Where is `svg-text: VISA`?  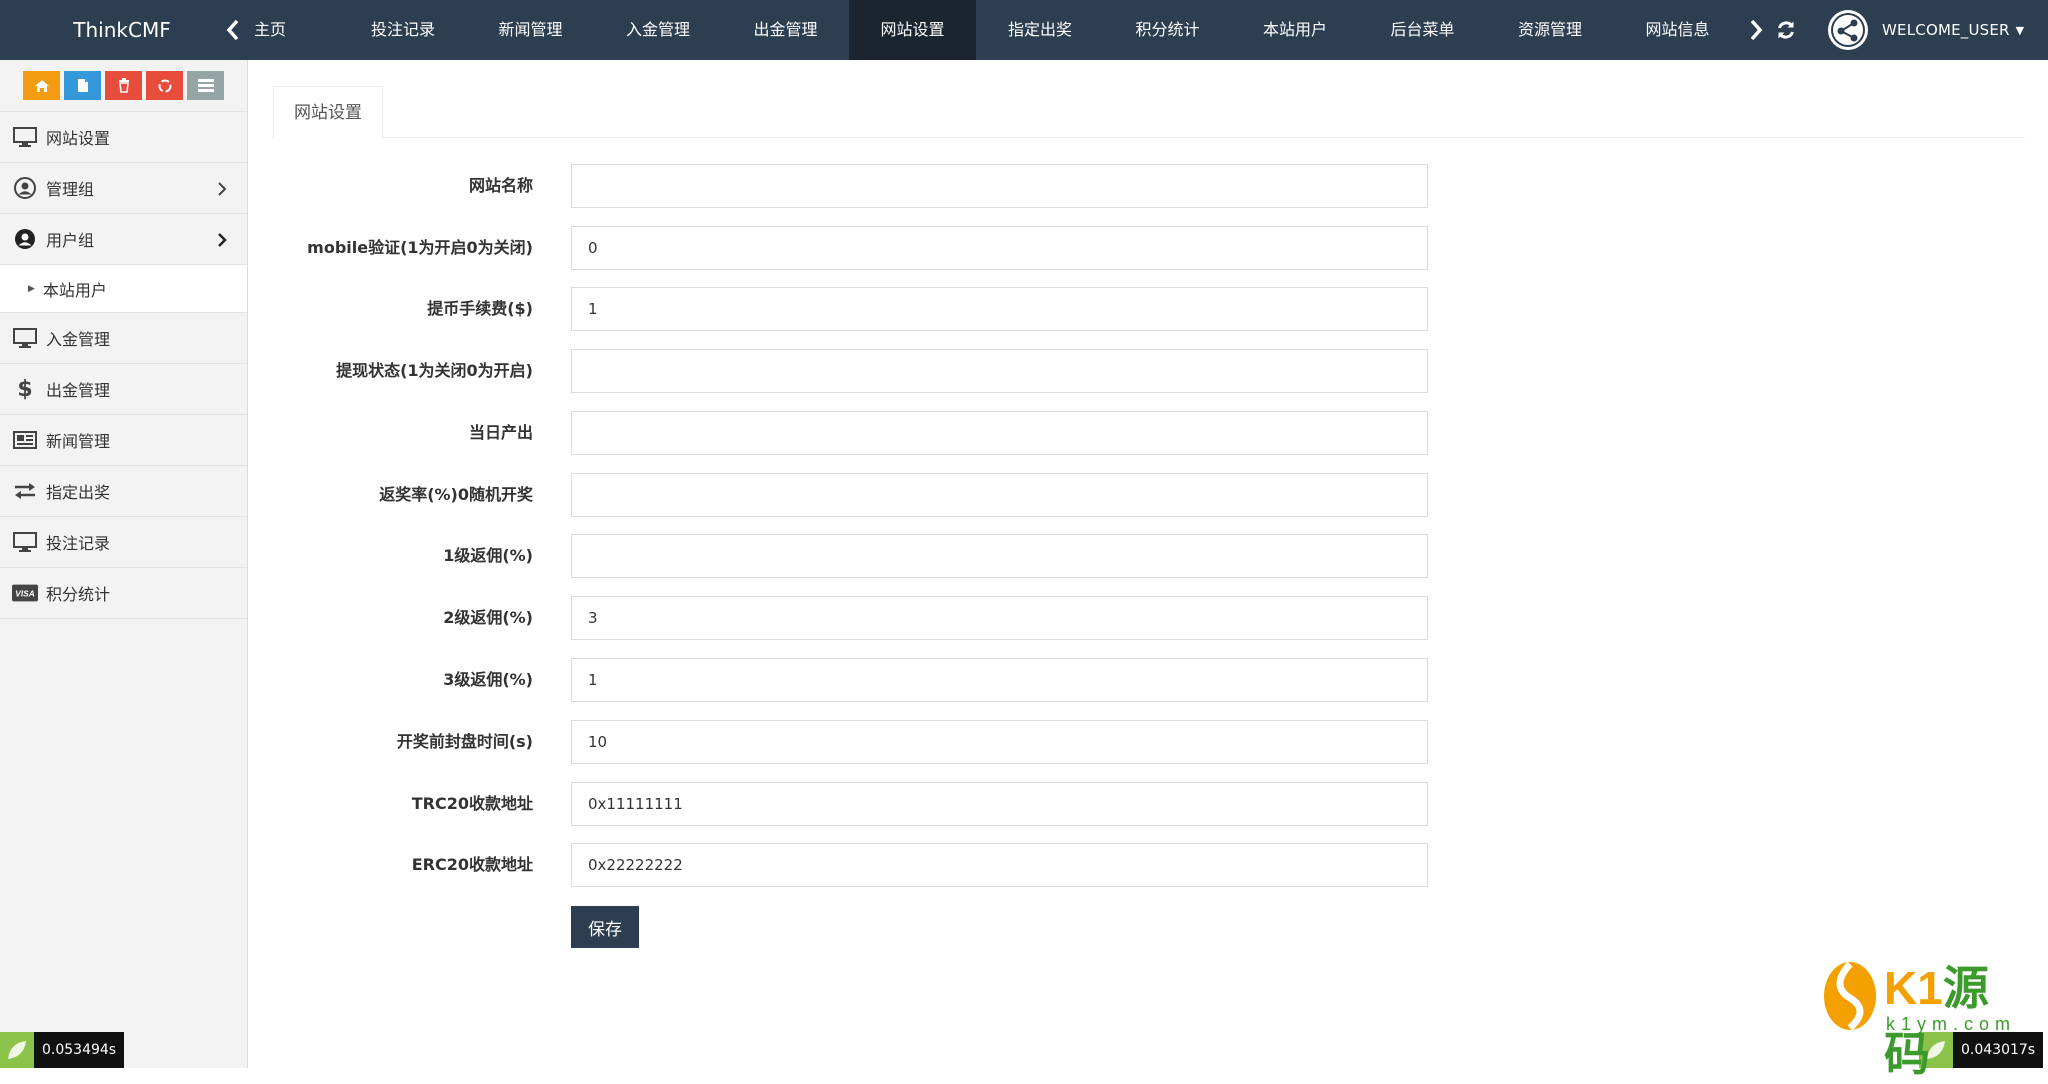
svg-text: VISA is located at coordinates (24, 594).